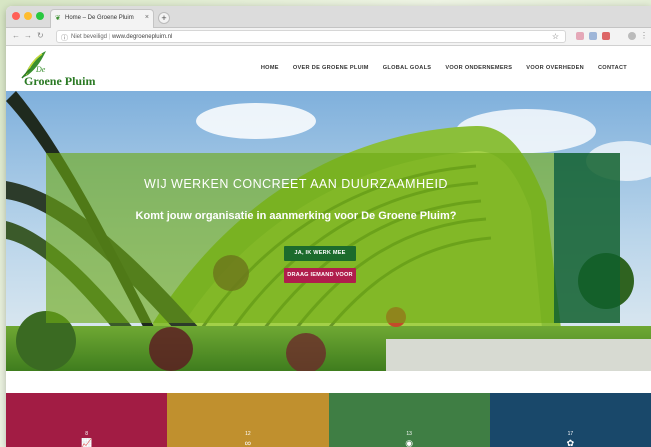  I want to click on nav-item-home: HOME, so click(270, 68).